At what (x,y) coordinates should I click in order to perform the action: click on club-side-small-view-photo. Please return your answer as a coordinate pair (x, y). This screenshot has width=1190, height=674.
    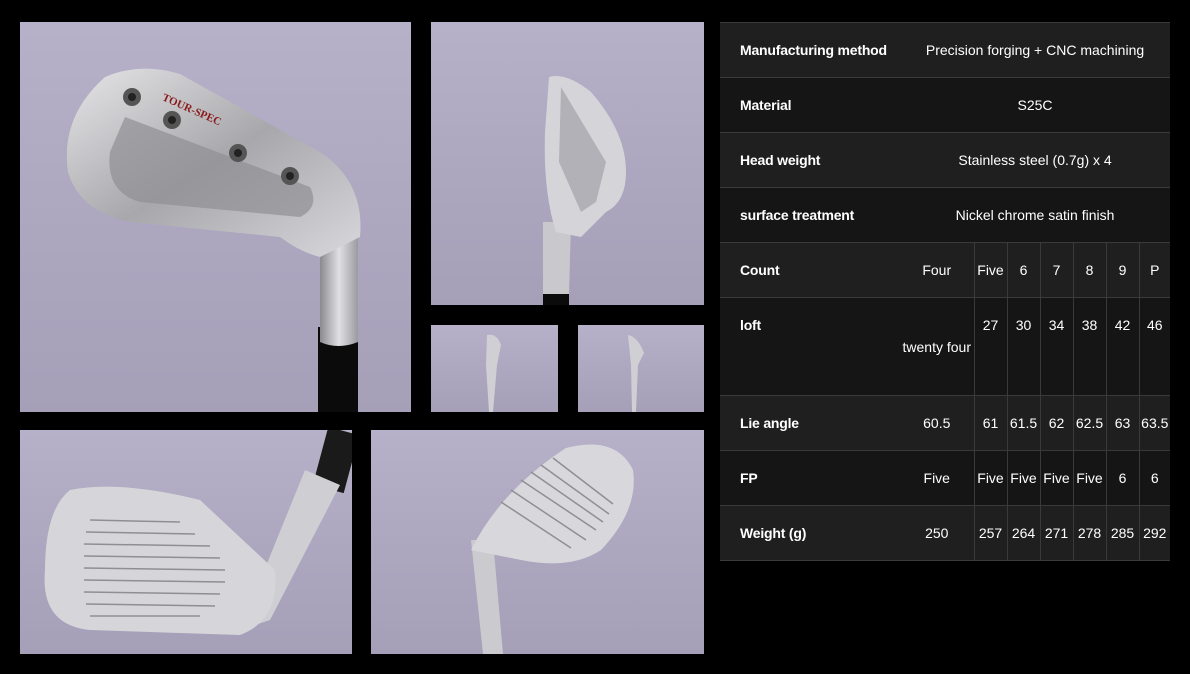
    Looking at the image, I should click on (641, 368).